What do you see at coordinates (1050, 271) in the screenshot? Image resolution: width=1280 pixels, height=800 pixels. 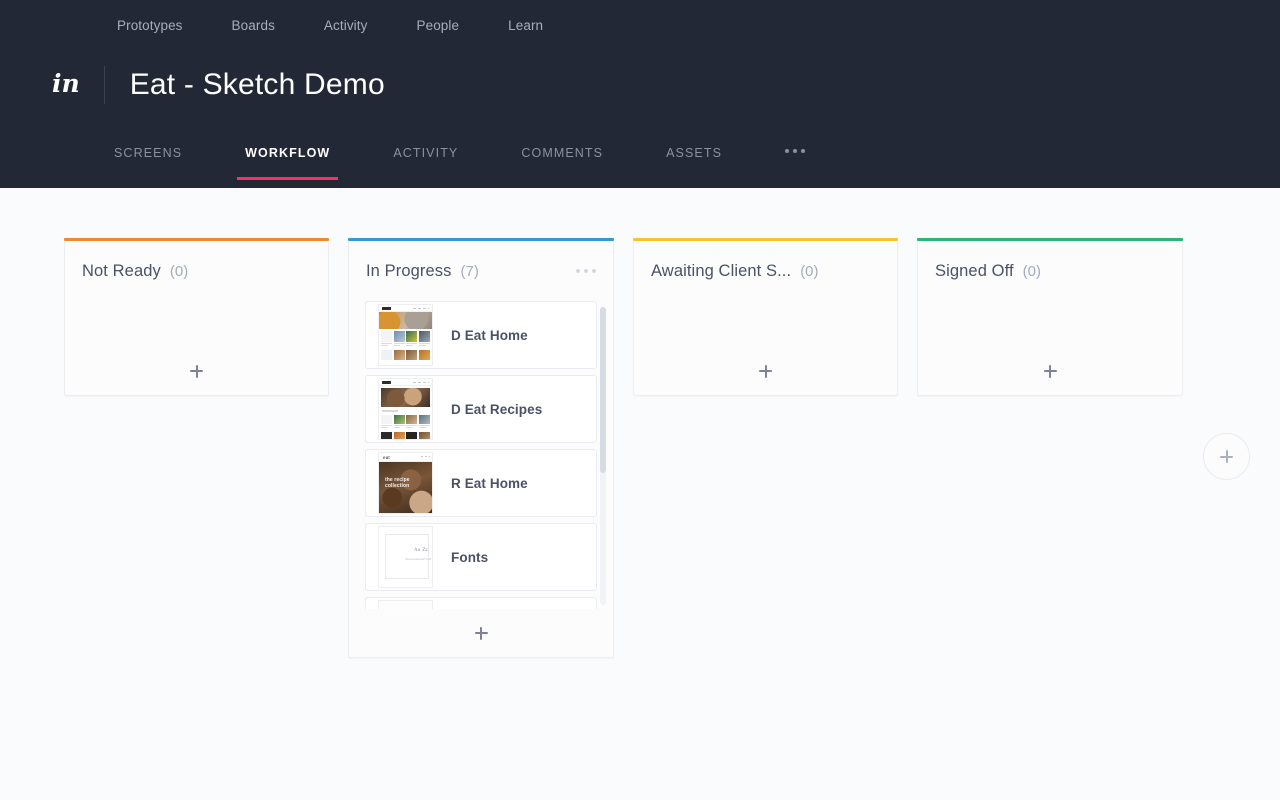 I see `column-header: Signed Off (0)` at bounding box center [1050, 271].